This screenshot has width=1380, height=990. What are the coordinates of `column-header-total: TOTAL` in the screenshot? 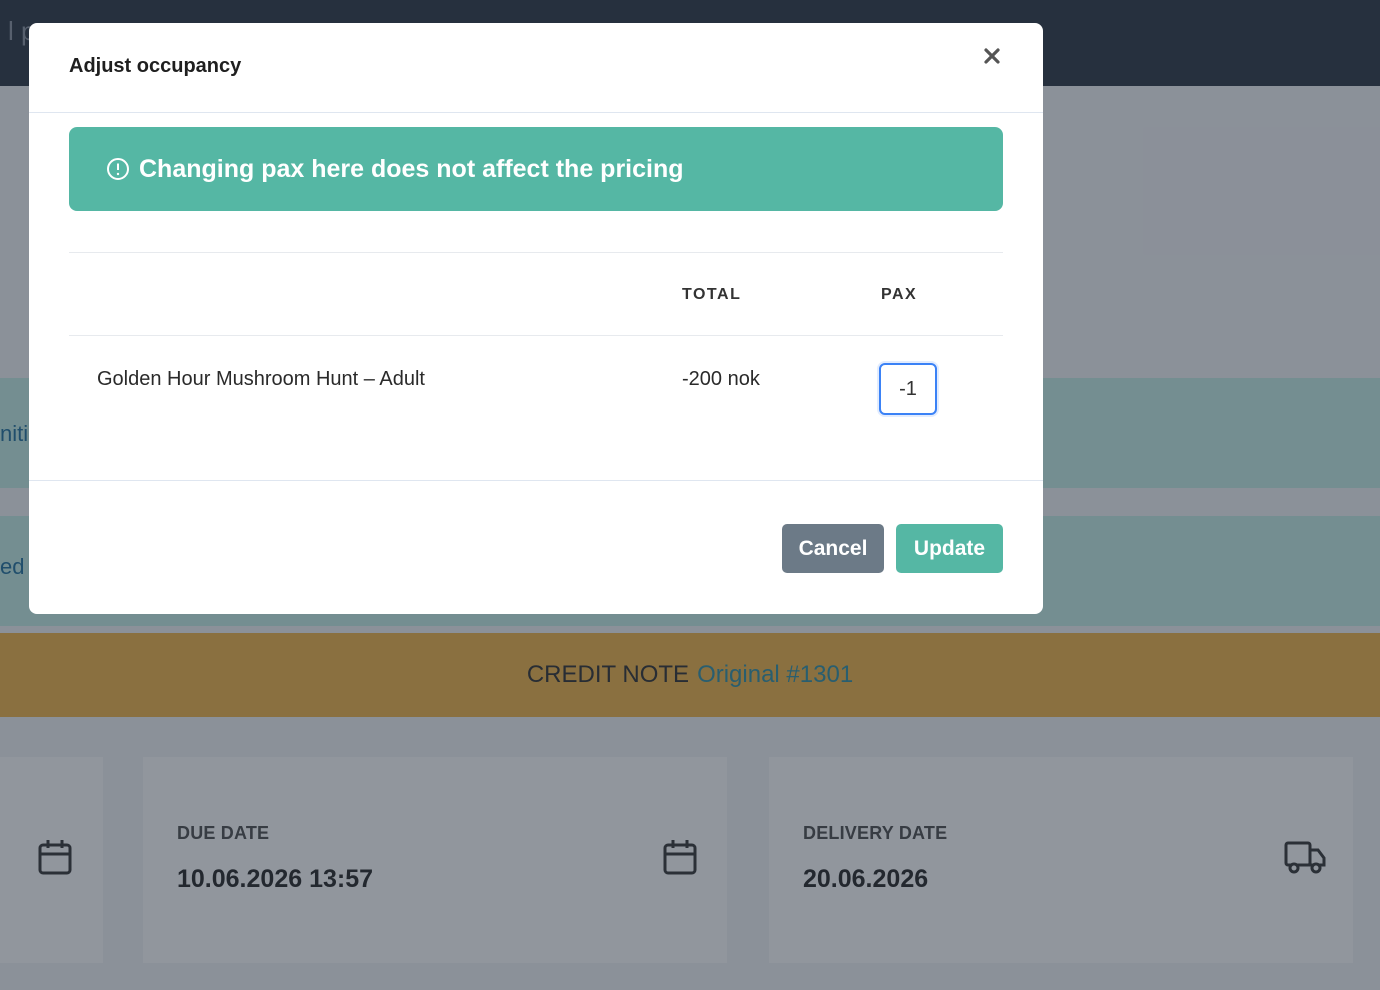 It's located at (712, 294).